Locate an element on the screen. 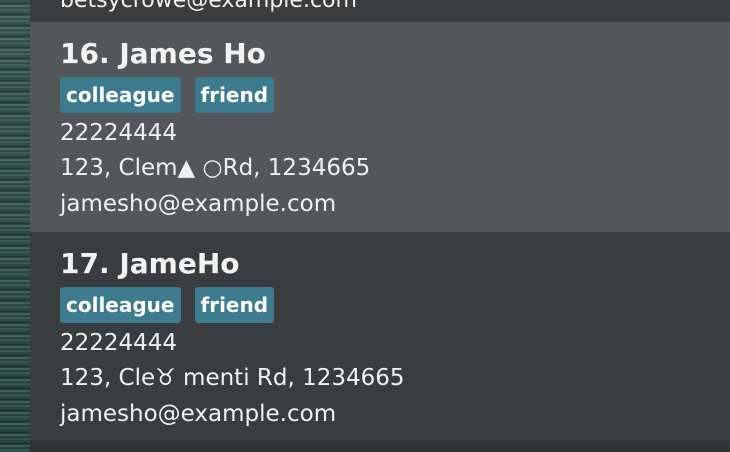  person-address: 123, Cle♉ menti Rd, 1234665 is located at coordinates (232, 378).